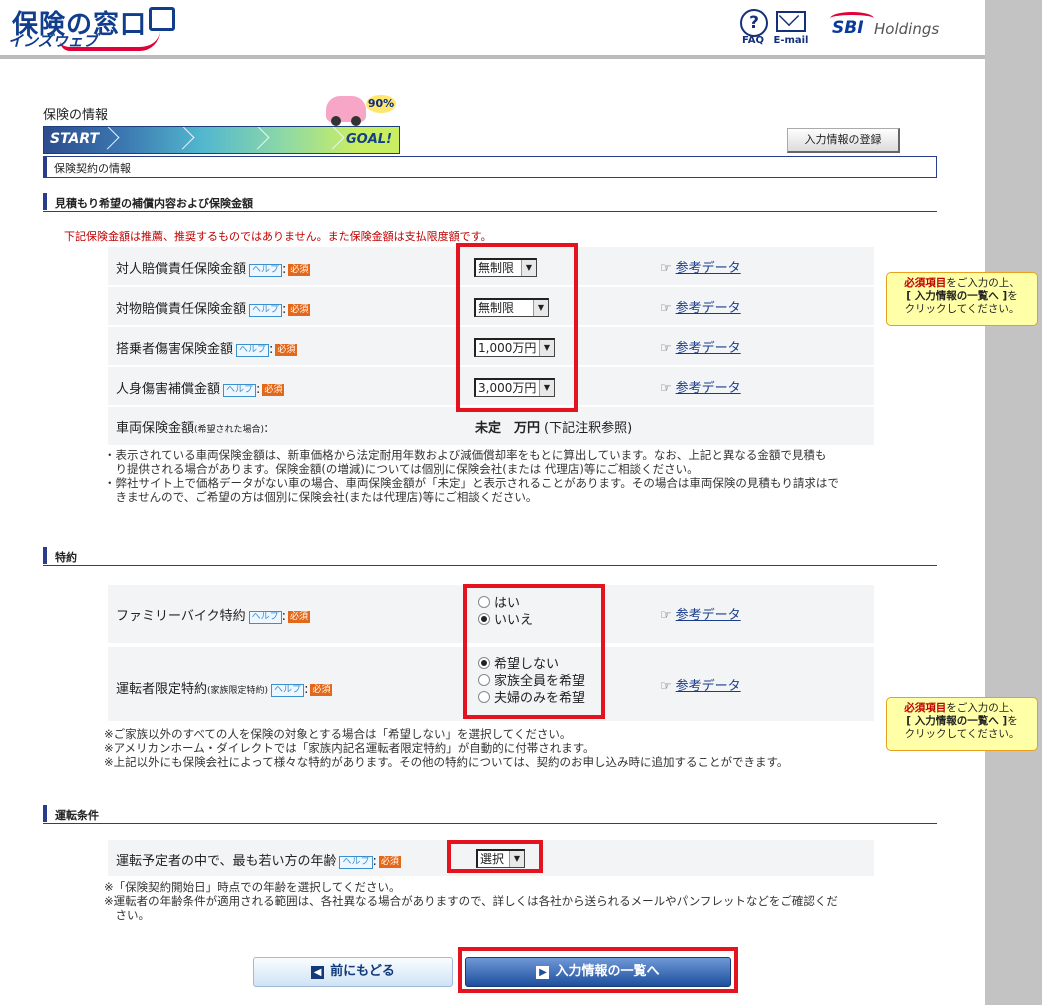 This screenshot has width=1042, height=1005. I want to click on highlight-box-tokuyaku, so click(534, 651).